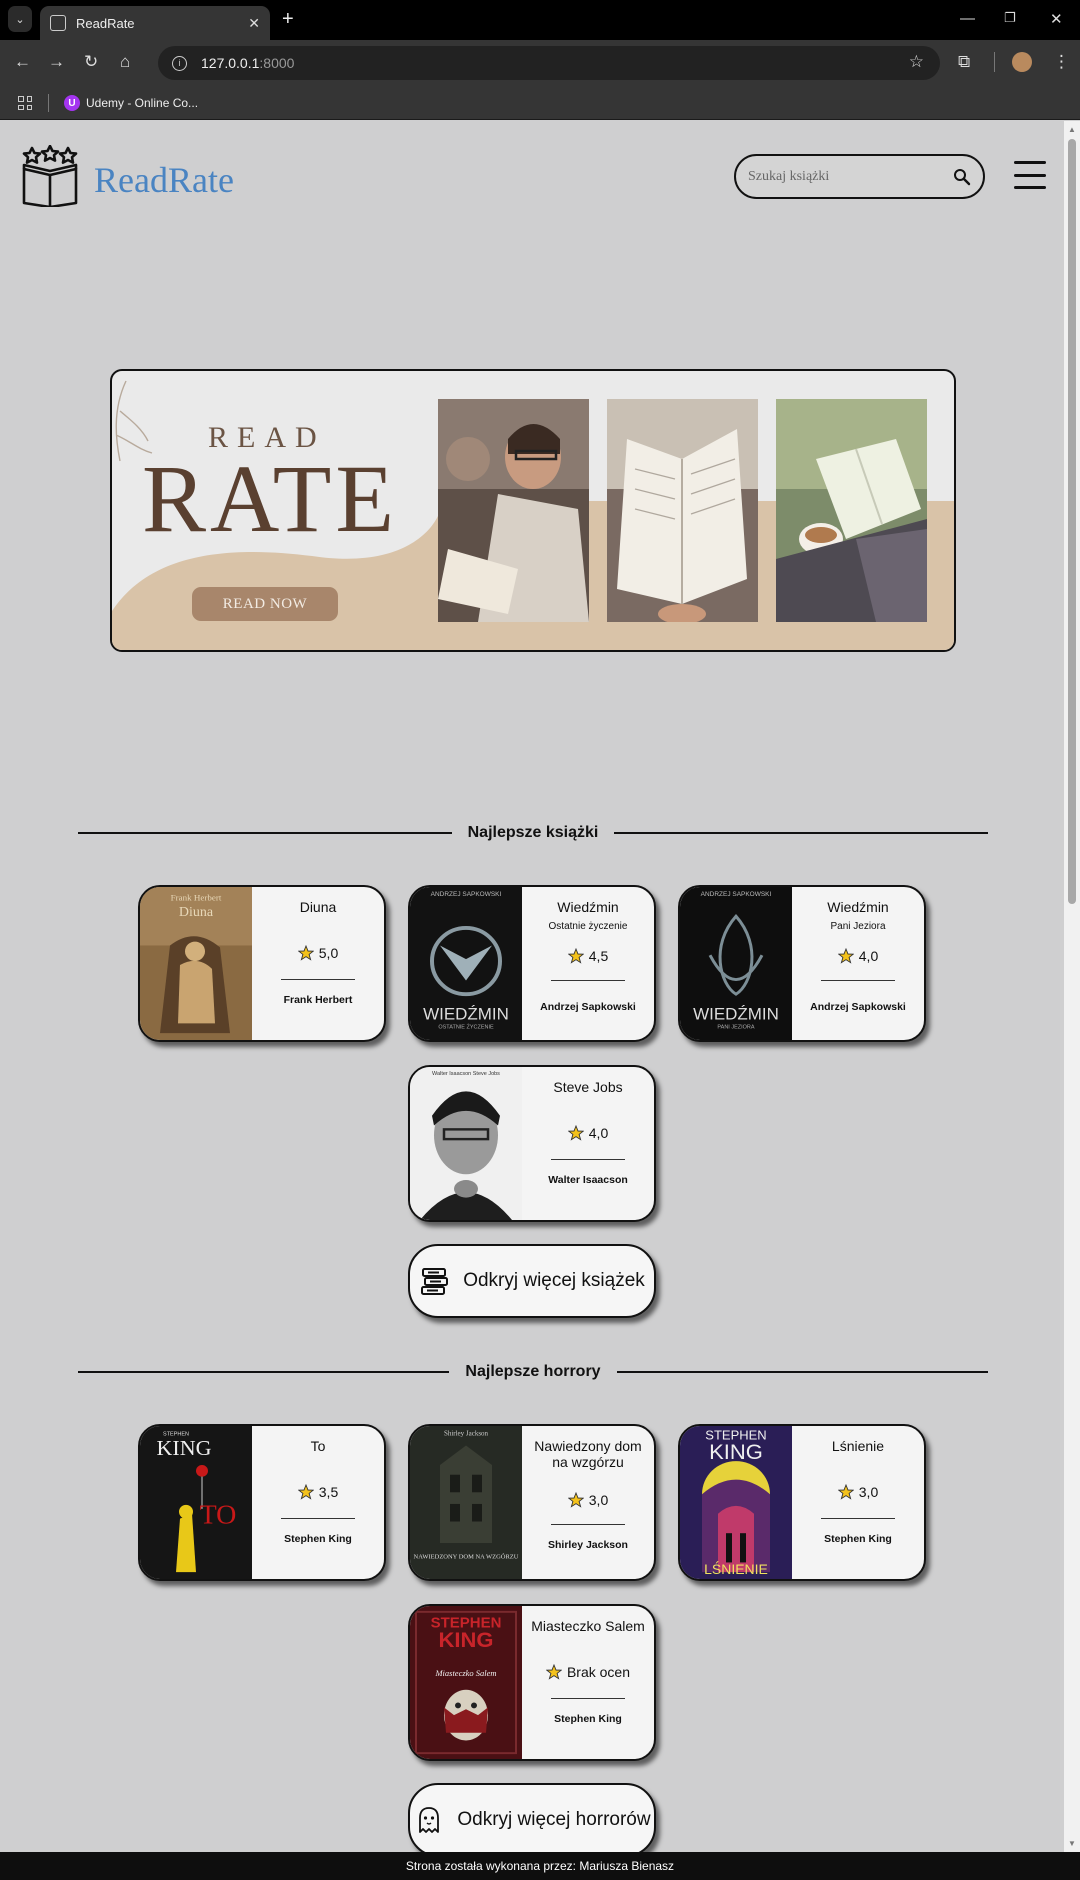 This screenshot has height=1880, width=1080. Describe the element at coordinates (588, 1087) in the screenshot. I see `book-title: Steve Jobs` at that location.